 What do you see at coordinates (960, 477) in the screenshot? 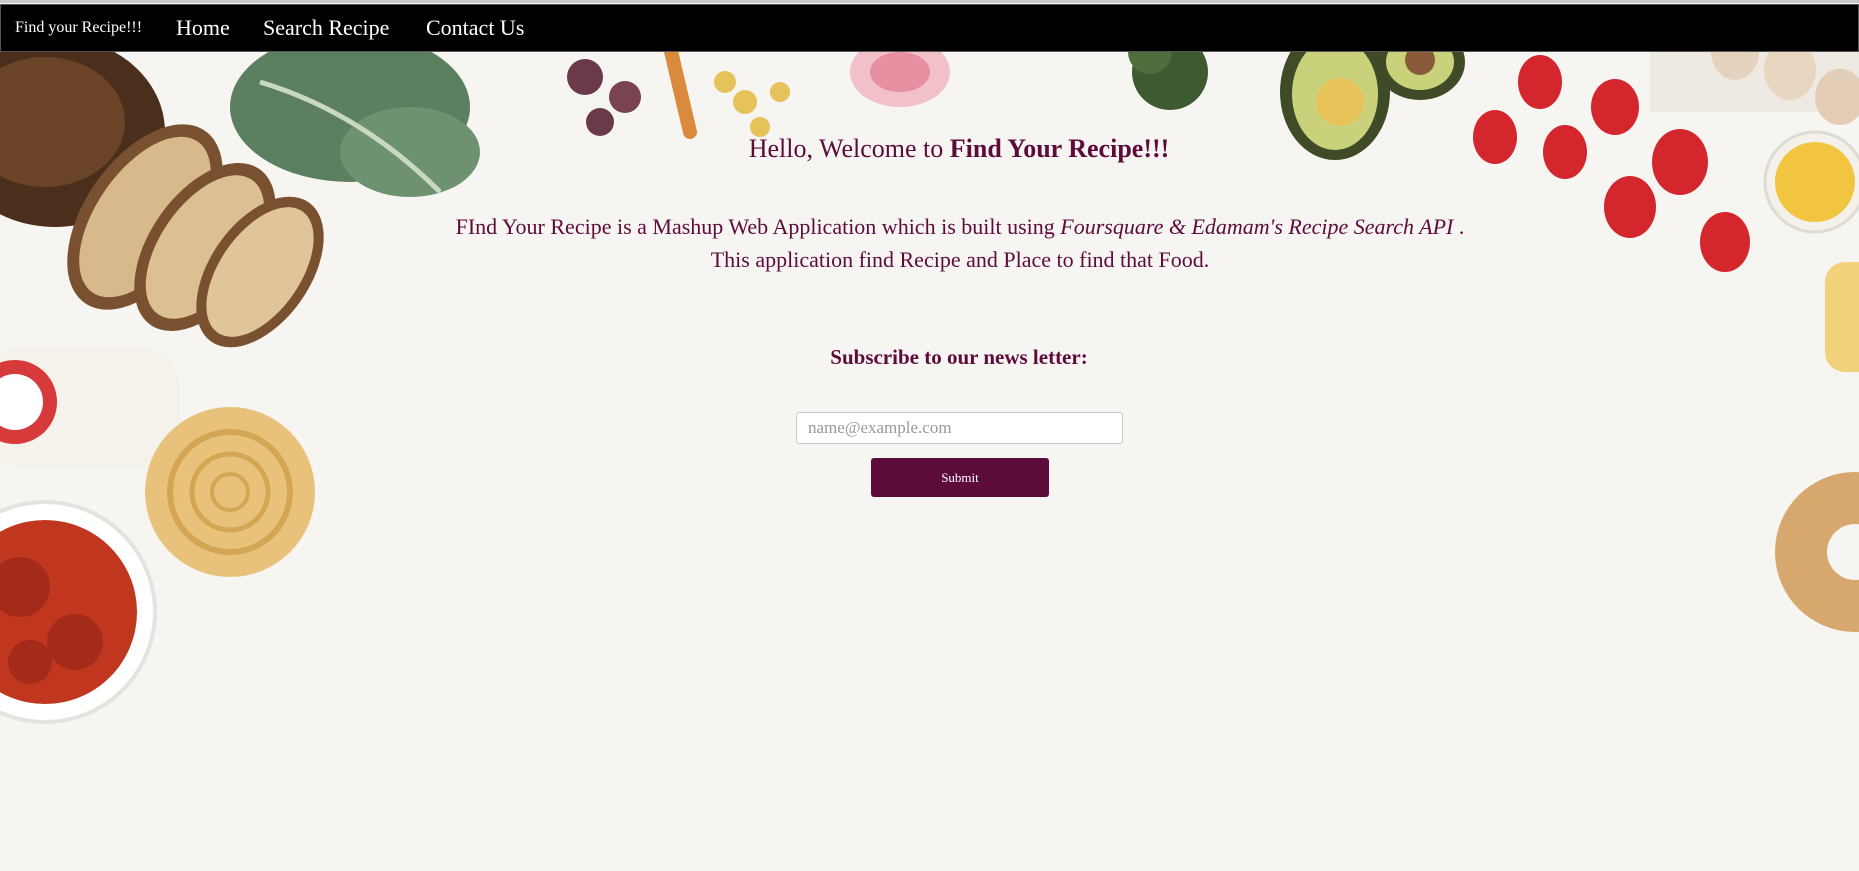
I see `newsletter-submit-button: Submit` at bounding box center [960, 477].